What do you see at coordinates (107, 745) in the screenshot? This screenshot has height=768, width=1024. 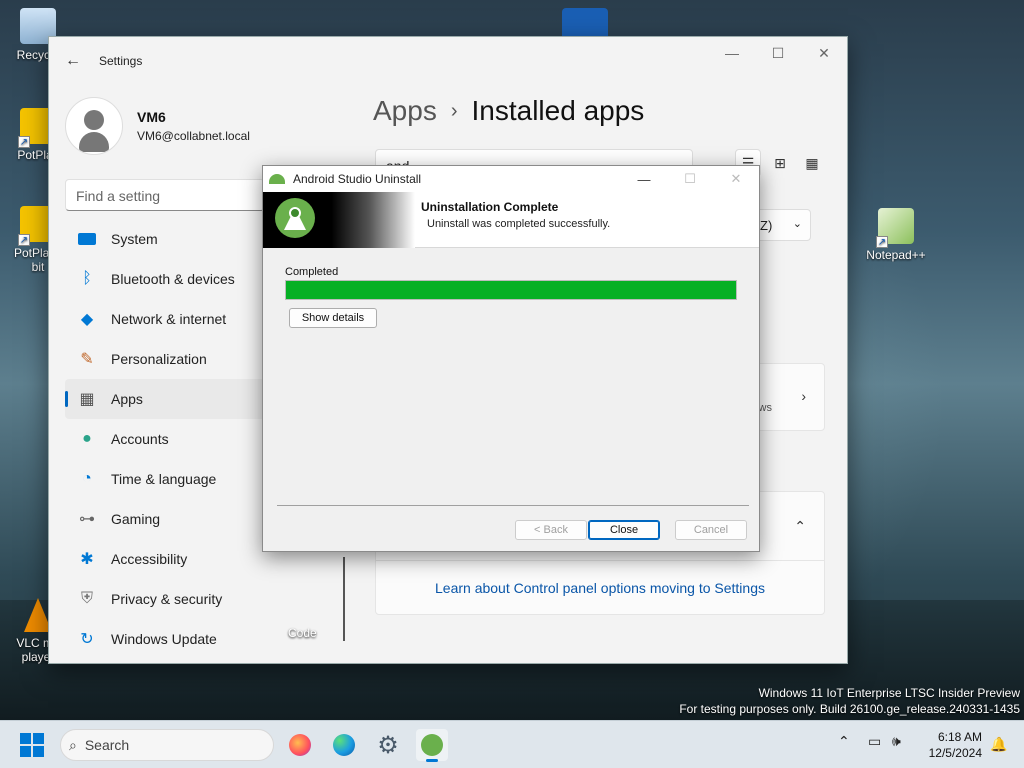 I see `taskbar-search-label: Search` at bounding box center [107, 745].